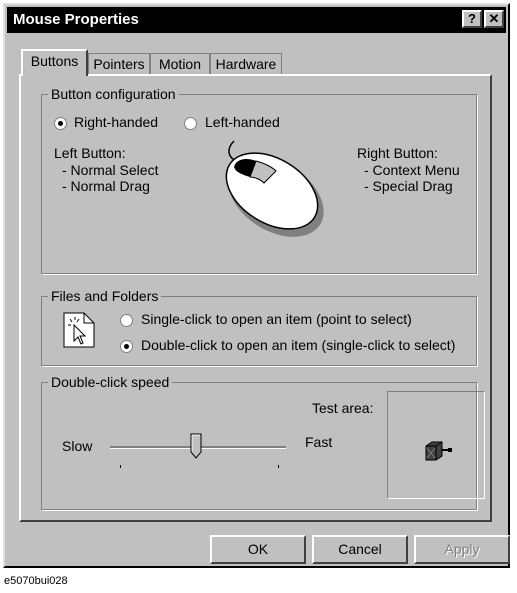 This screenshot has height=593, width=517. Describe the element at coordinates (110, 170) in the screenshot. I see `left-button-item: - Normal Select` at that location.